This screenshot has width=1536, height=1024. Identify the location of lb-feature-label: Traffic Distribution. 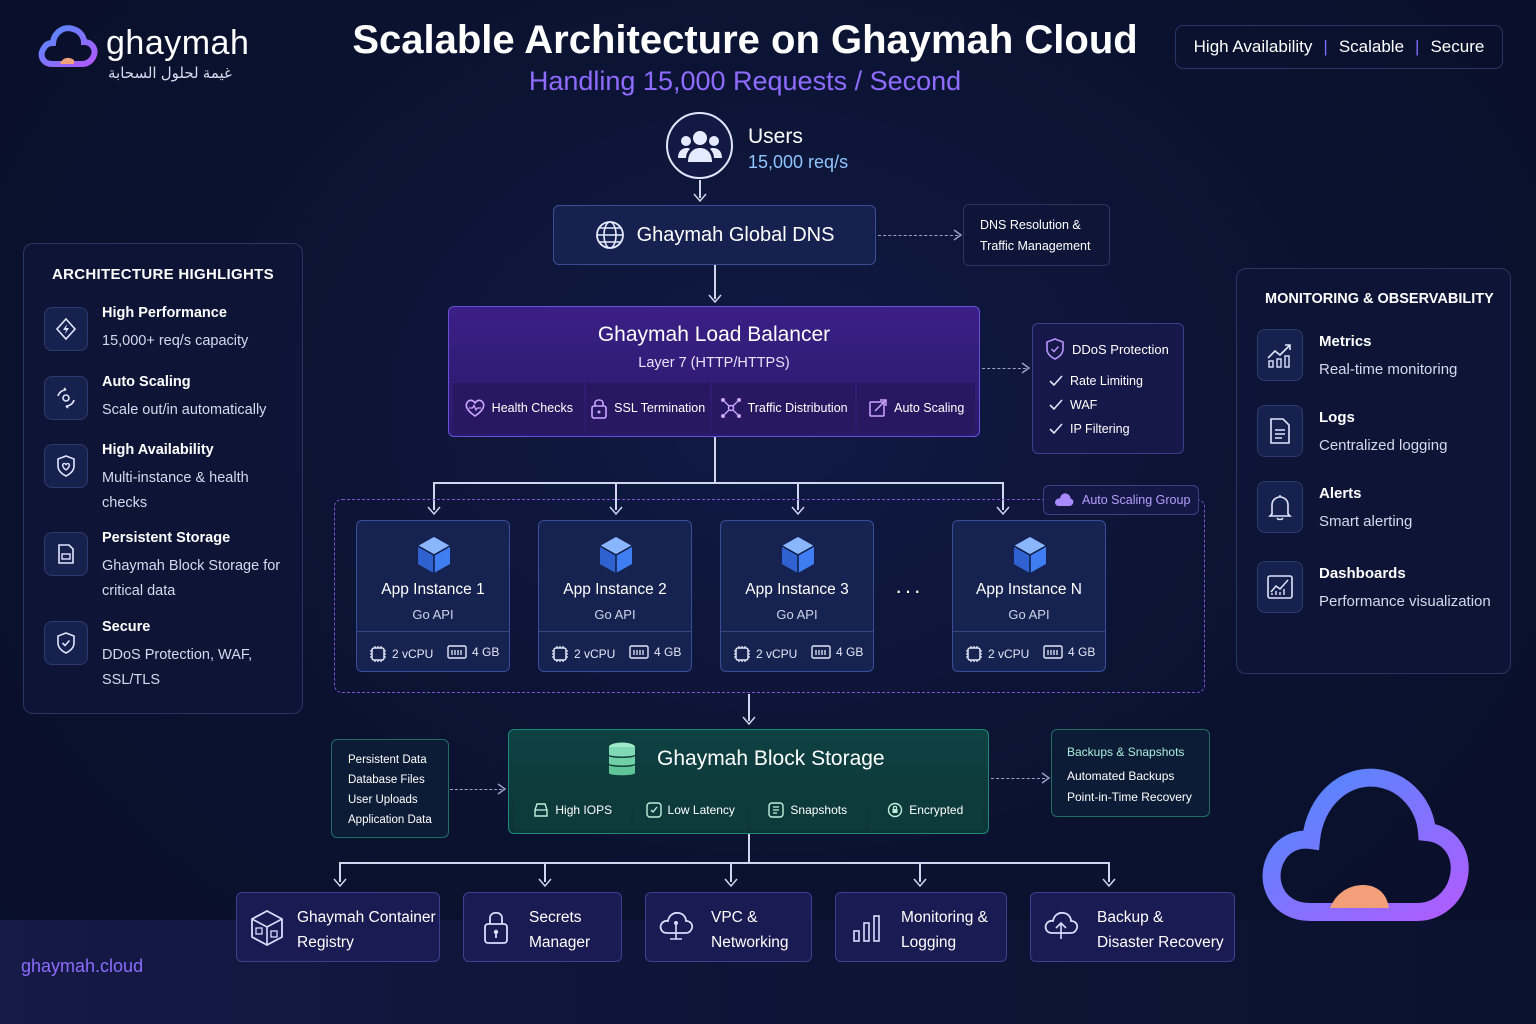
(797, 408).